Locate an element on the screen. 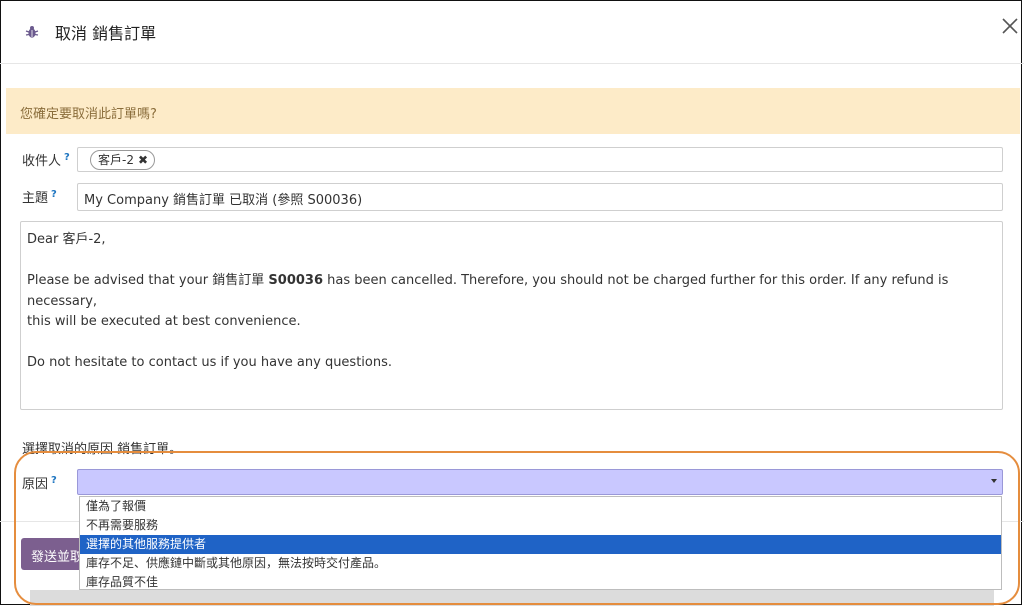 The width and height of the screenshot is (1024, 607). order-reference: S00036 is located at coordinates (296, 280).